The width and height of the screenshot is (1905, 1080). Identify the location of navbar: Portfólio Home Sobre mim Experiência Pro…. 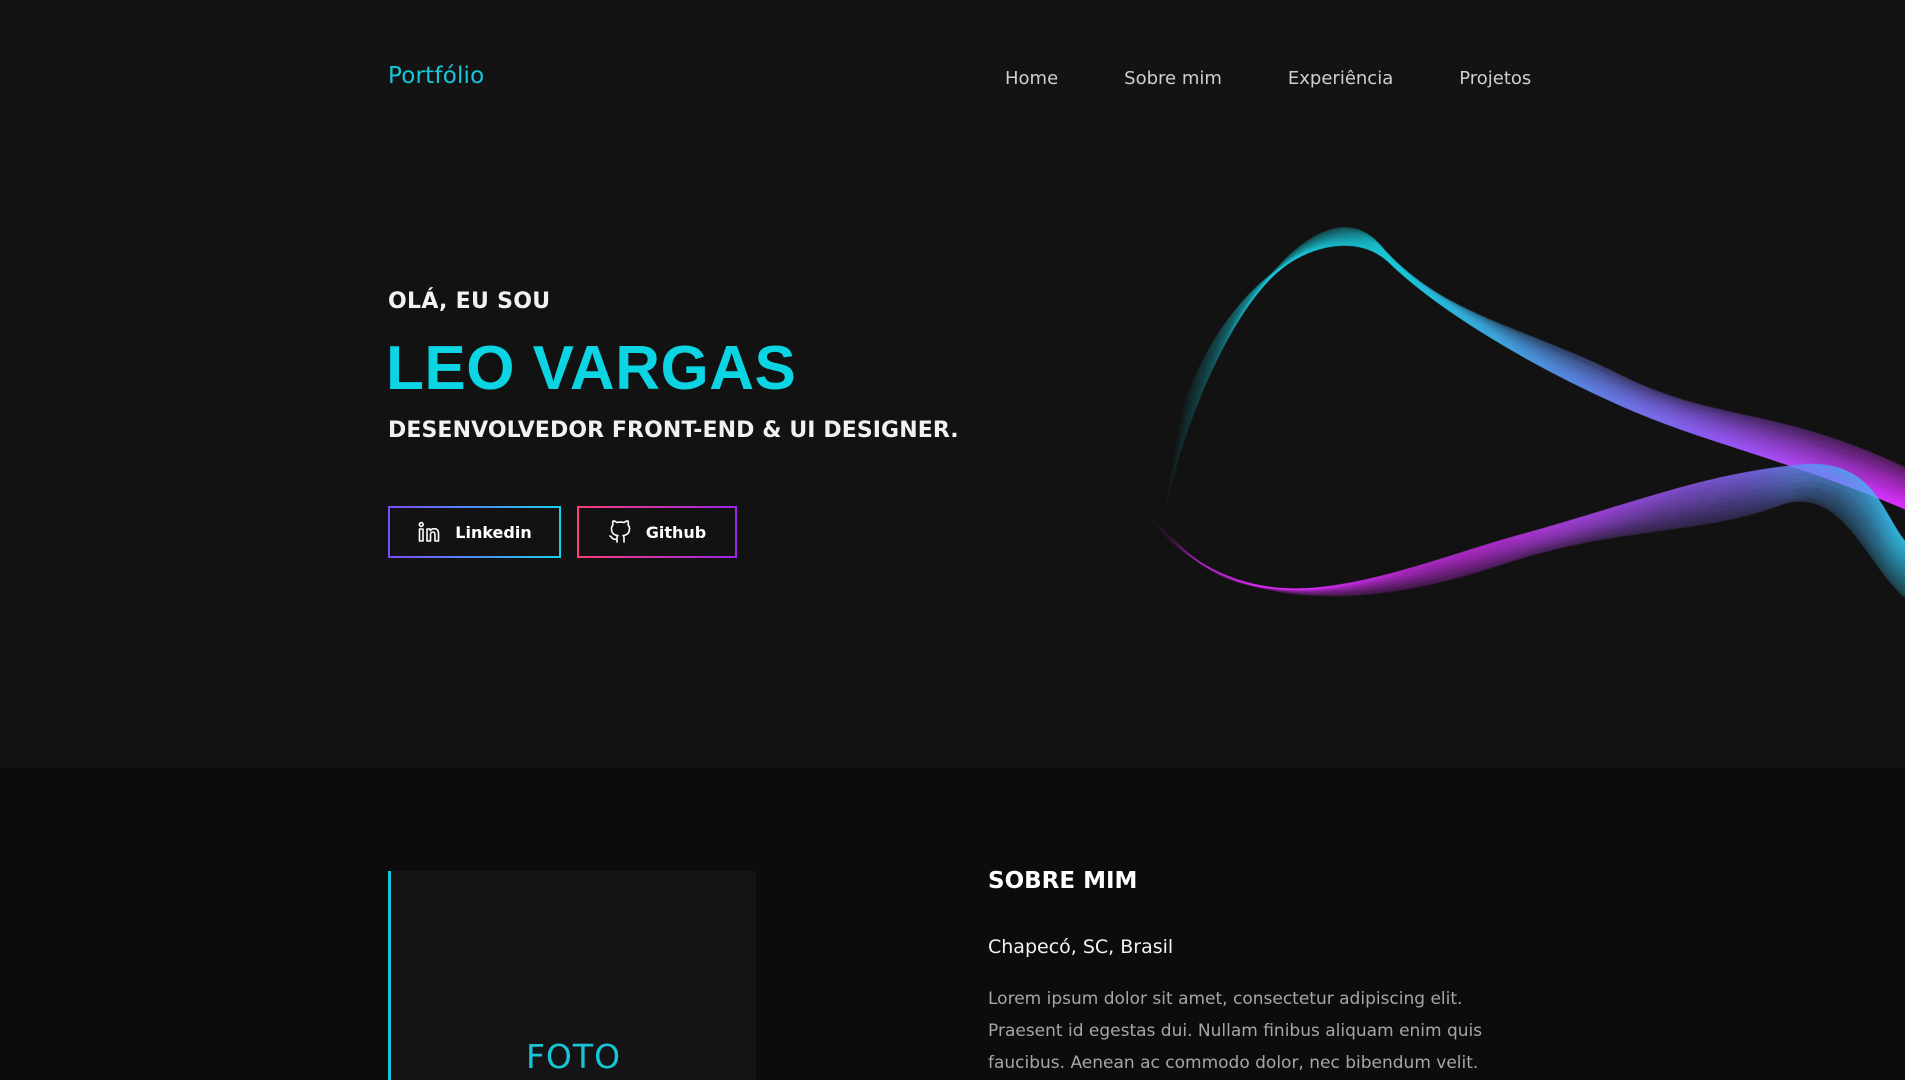
(952, 67).